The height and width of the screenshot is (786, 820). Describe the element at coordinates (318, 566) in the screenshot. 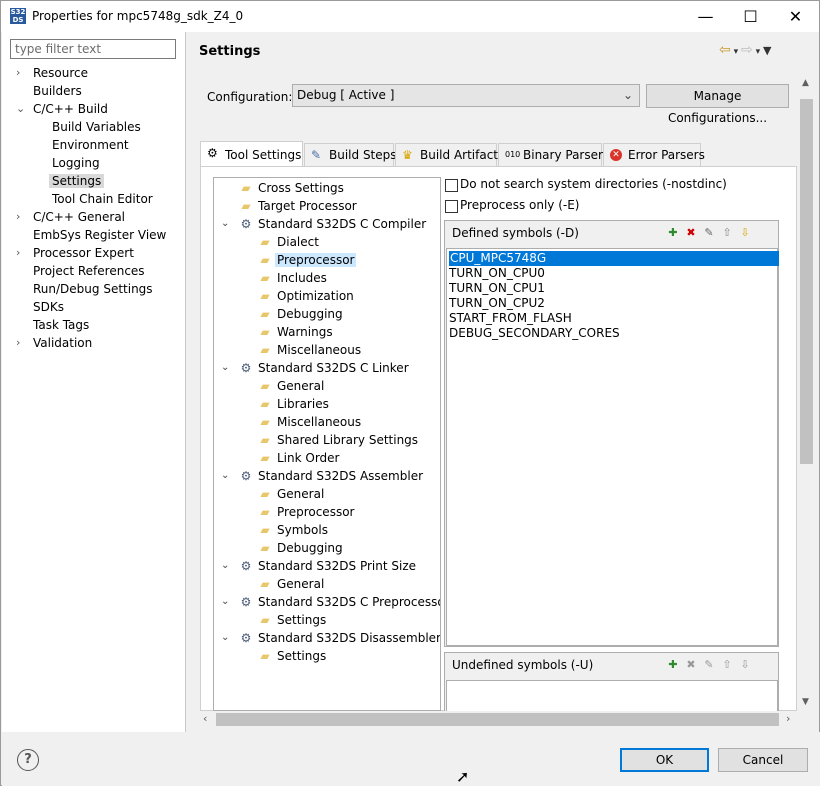

I see `tree-item: ⌄ ⚙ Standard S32DS Print Size` at that location.